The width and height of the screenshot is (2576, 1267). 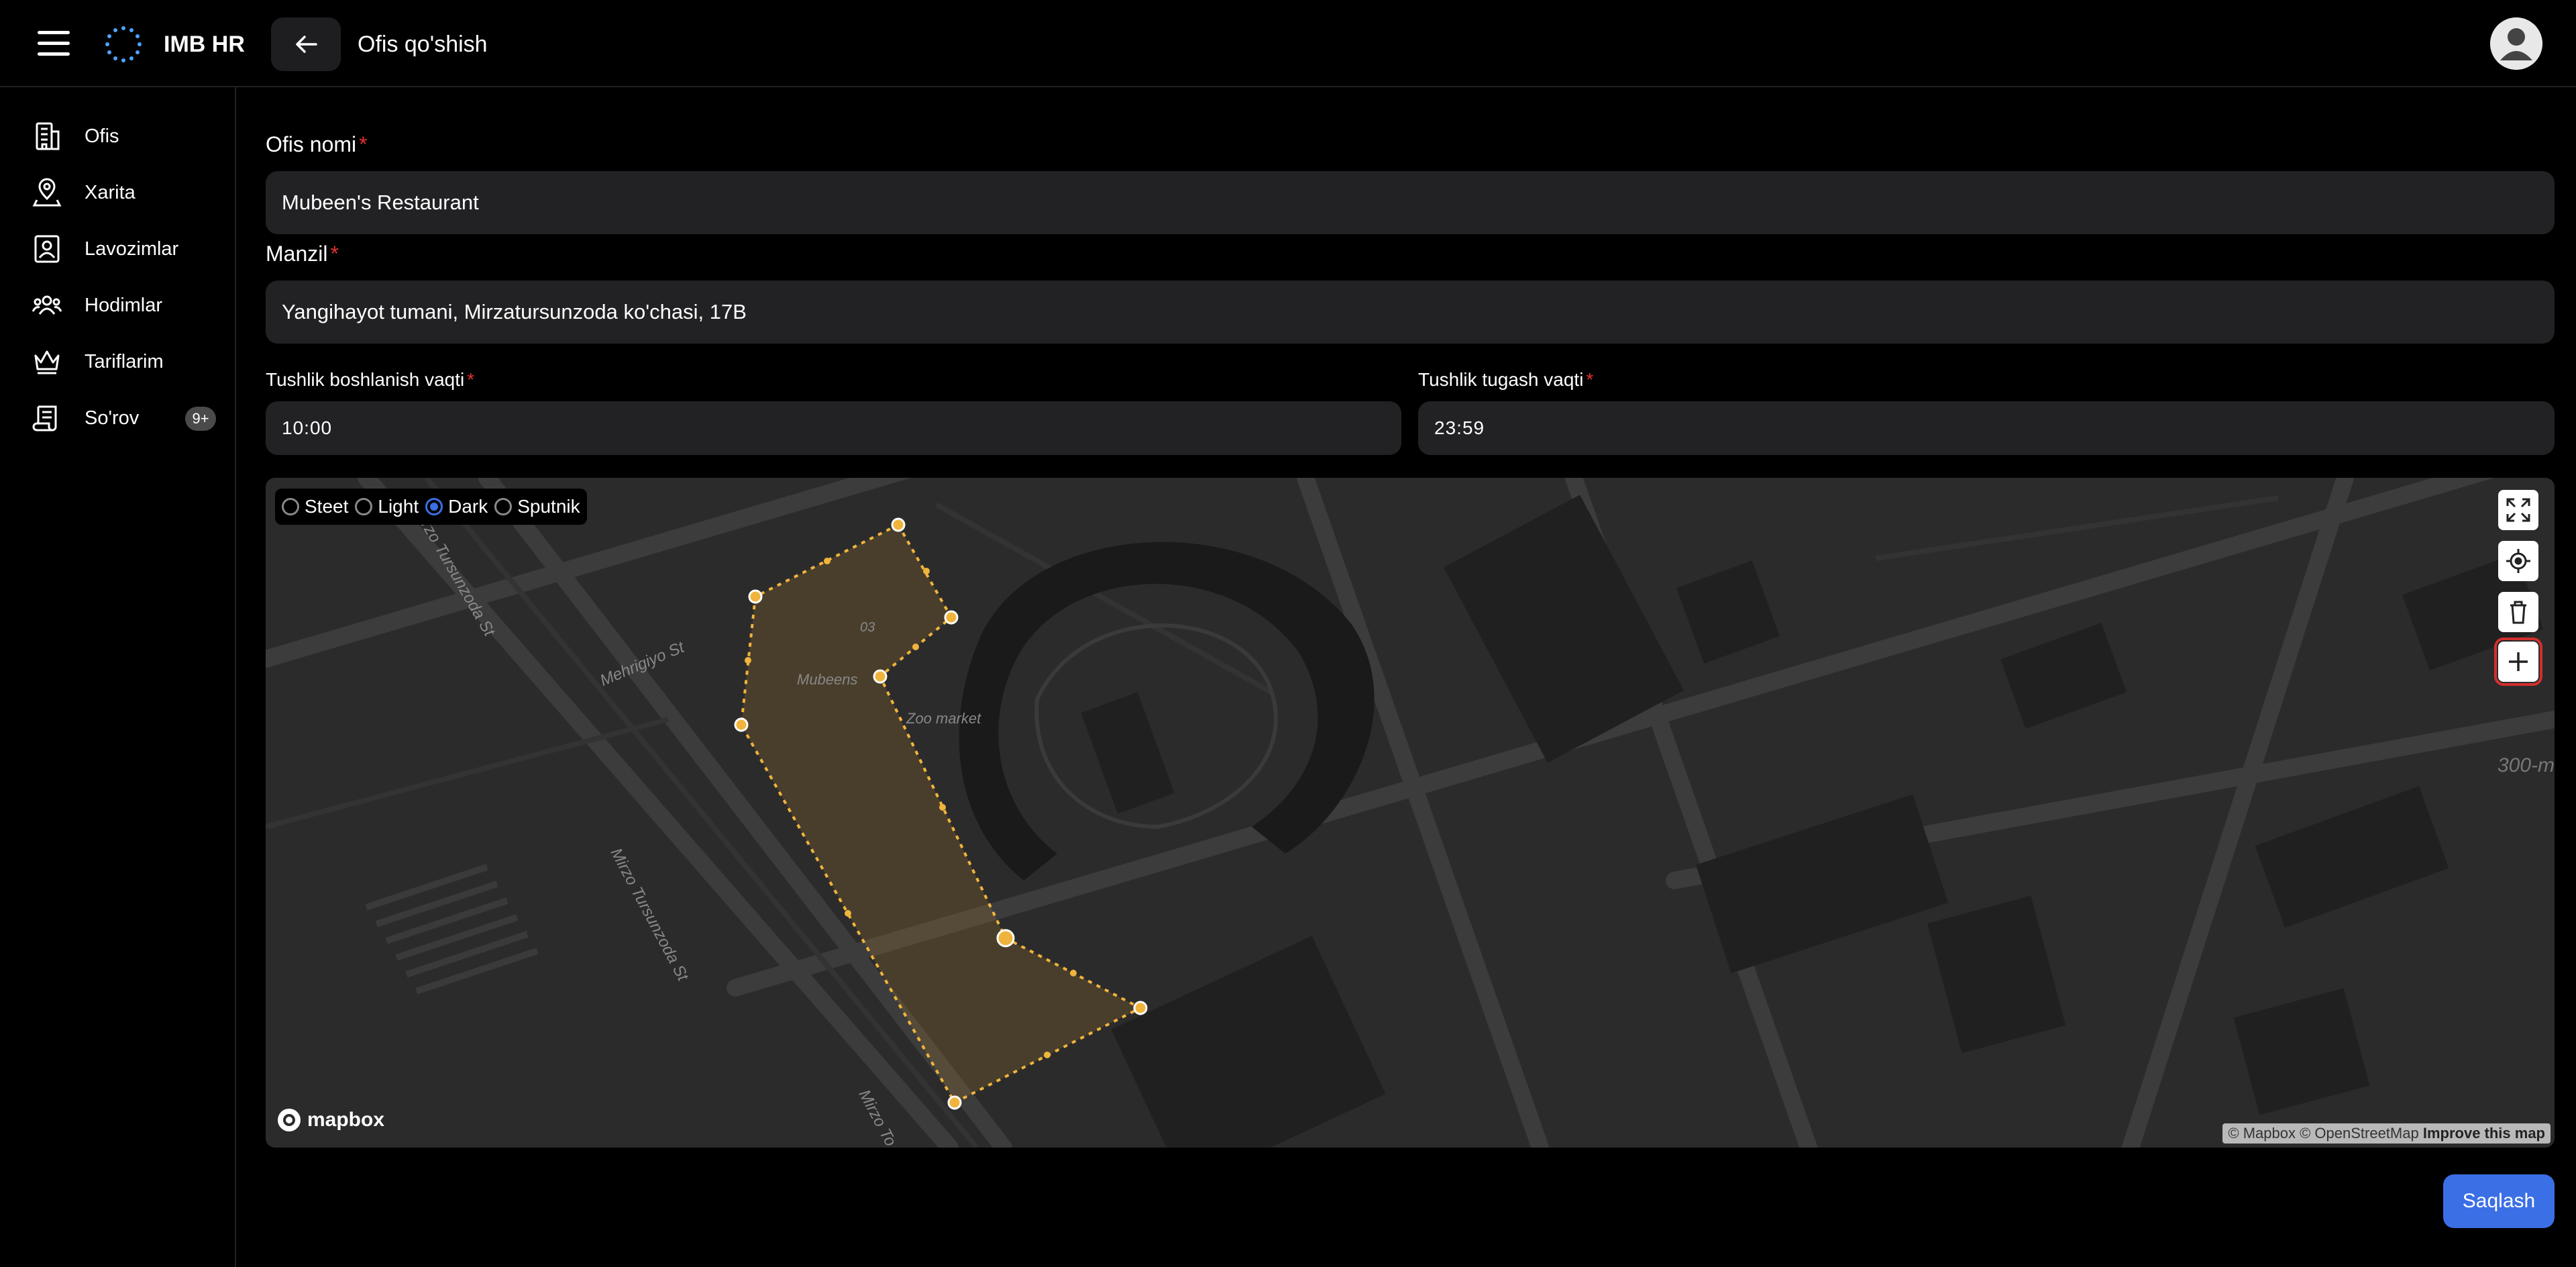 What do you see at coordinates (1986, 428) in the screenshot?
I see `lunch-end-input: 23 : 59` at bounding box center [1986, 428].